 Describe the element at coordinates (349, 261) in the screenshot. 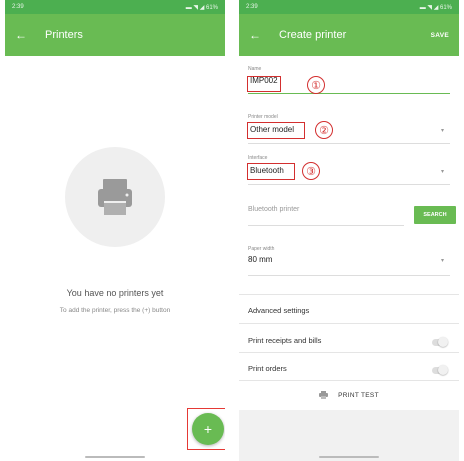

I see `paper-width-select: Paper width 80 mm ▾` at that location.